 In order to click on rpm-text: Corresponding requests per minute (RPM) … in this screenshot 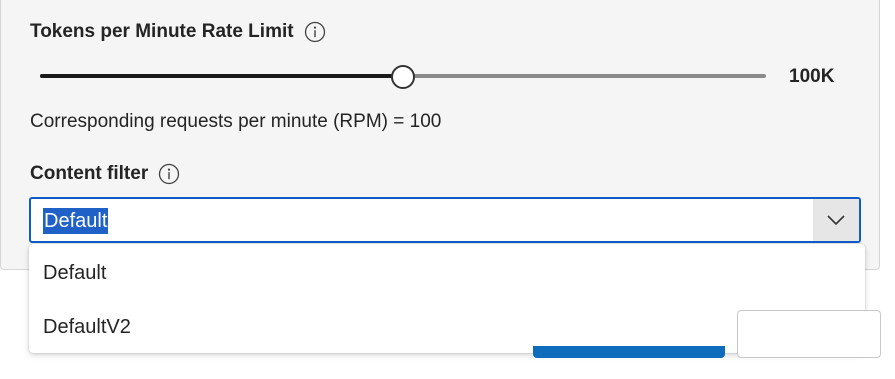, I will do `click(236, 121)`.